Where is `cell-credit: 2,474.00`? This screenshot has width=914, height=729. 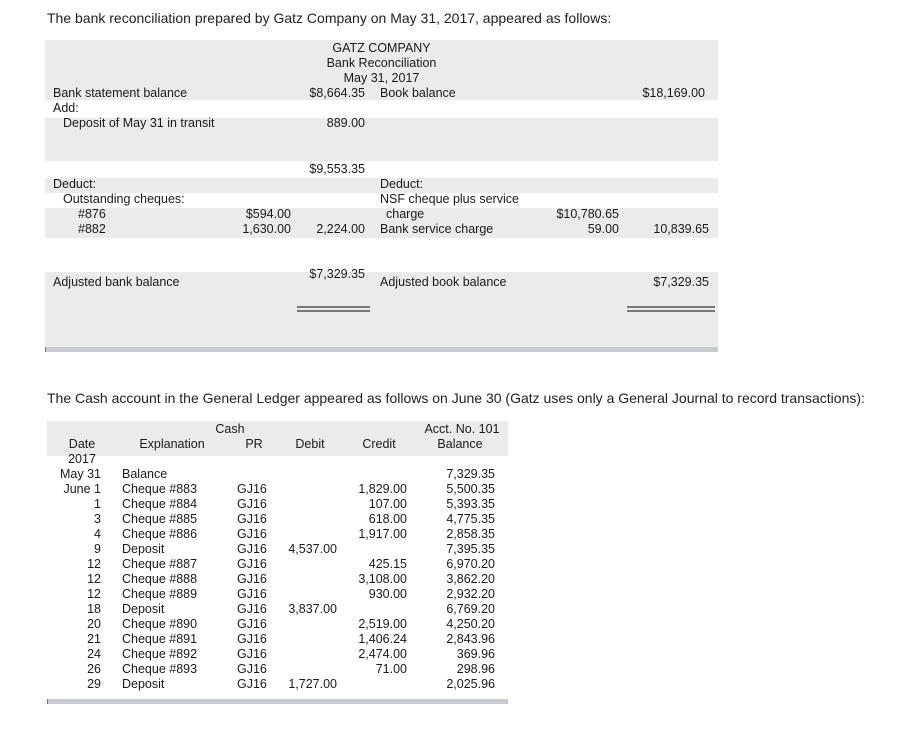 cell-credit: 2,474.00 is located at coordinates (382, 654).